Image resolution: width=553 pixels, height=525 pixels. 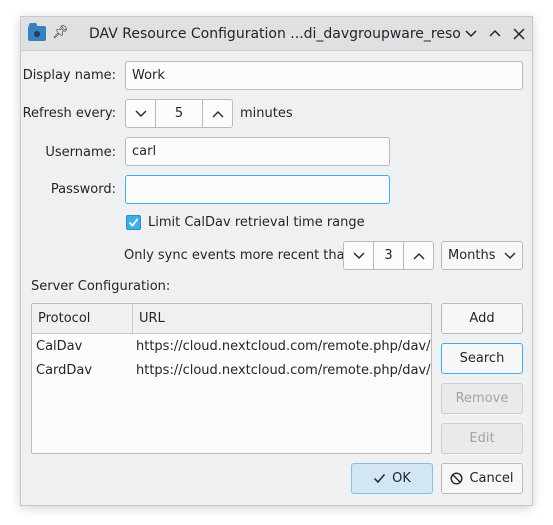 What do you see at coordinates (281, 319) in the screenshot?
I see `column-header-url: URL` at bounding box center [281, 319].